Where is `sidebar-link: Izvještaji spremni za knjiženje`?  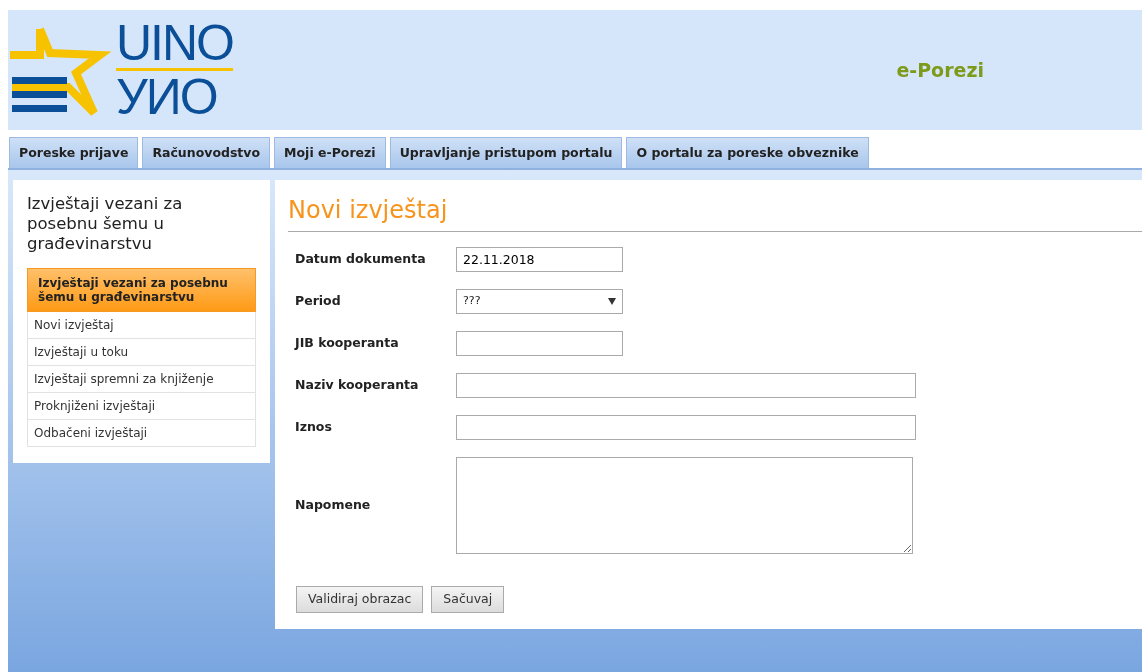
sidebar-link: Izvještaji spremni za knjiženje is located at coordinates (141, 379).